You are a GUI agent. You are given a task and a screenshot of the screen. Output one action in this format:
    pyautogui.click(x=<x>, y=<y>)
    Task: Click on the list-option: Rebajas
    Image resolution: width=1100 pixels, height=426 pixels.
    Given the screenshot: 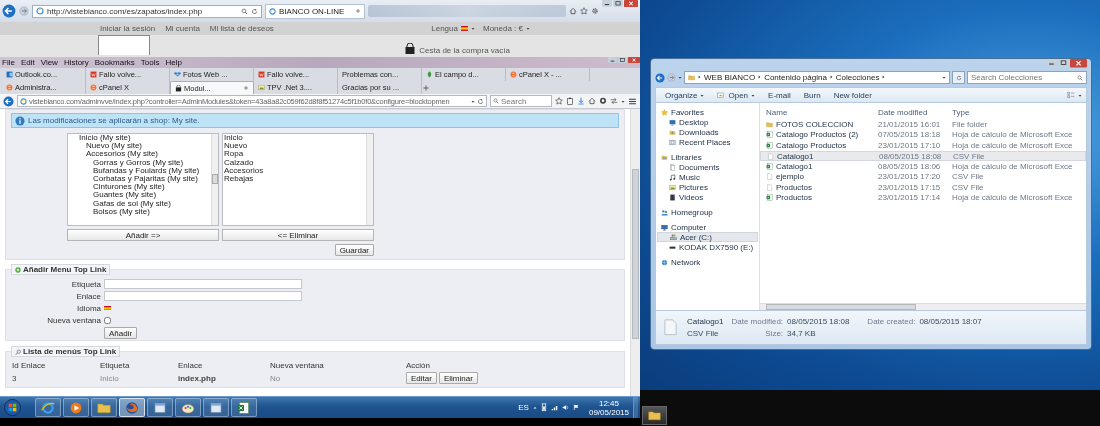 What is the action you would take?
    pyautogui.click(x=294, y=179)
    